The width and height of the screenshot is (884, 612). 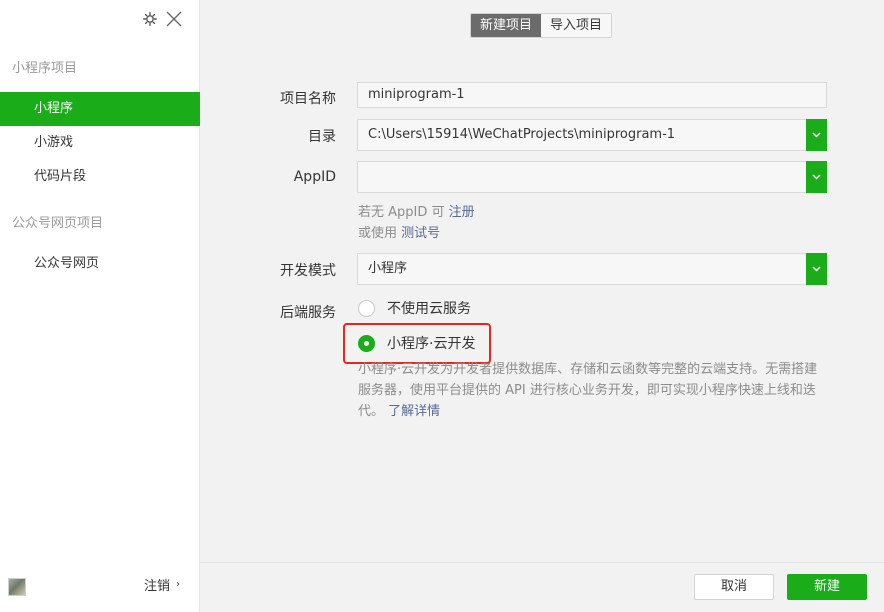 I want to click on radio-button, so click(x=366, y=308).